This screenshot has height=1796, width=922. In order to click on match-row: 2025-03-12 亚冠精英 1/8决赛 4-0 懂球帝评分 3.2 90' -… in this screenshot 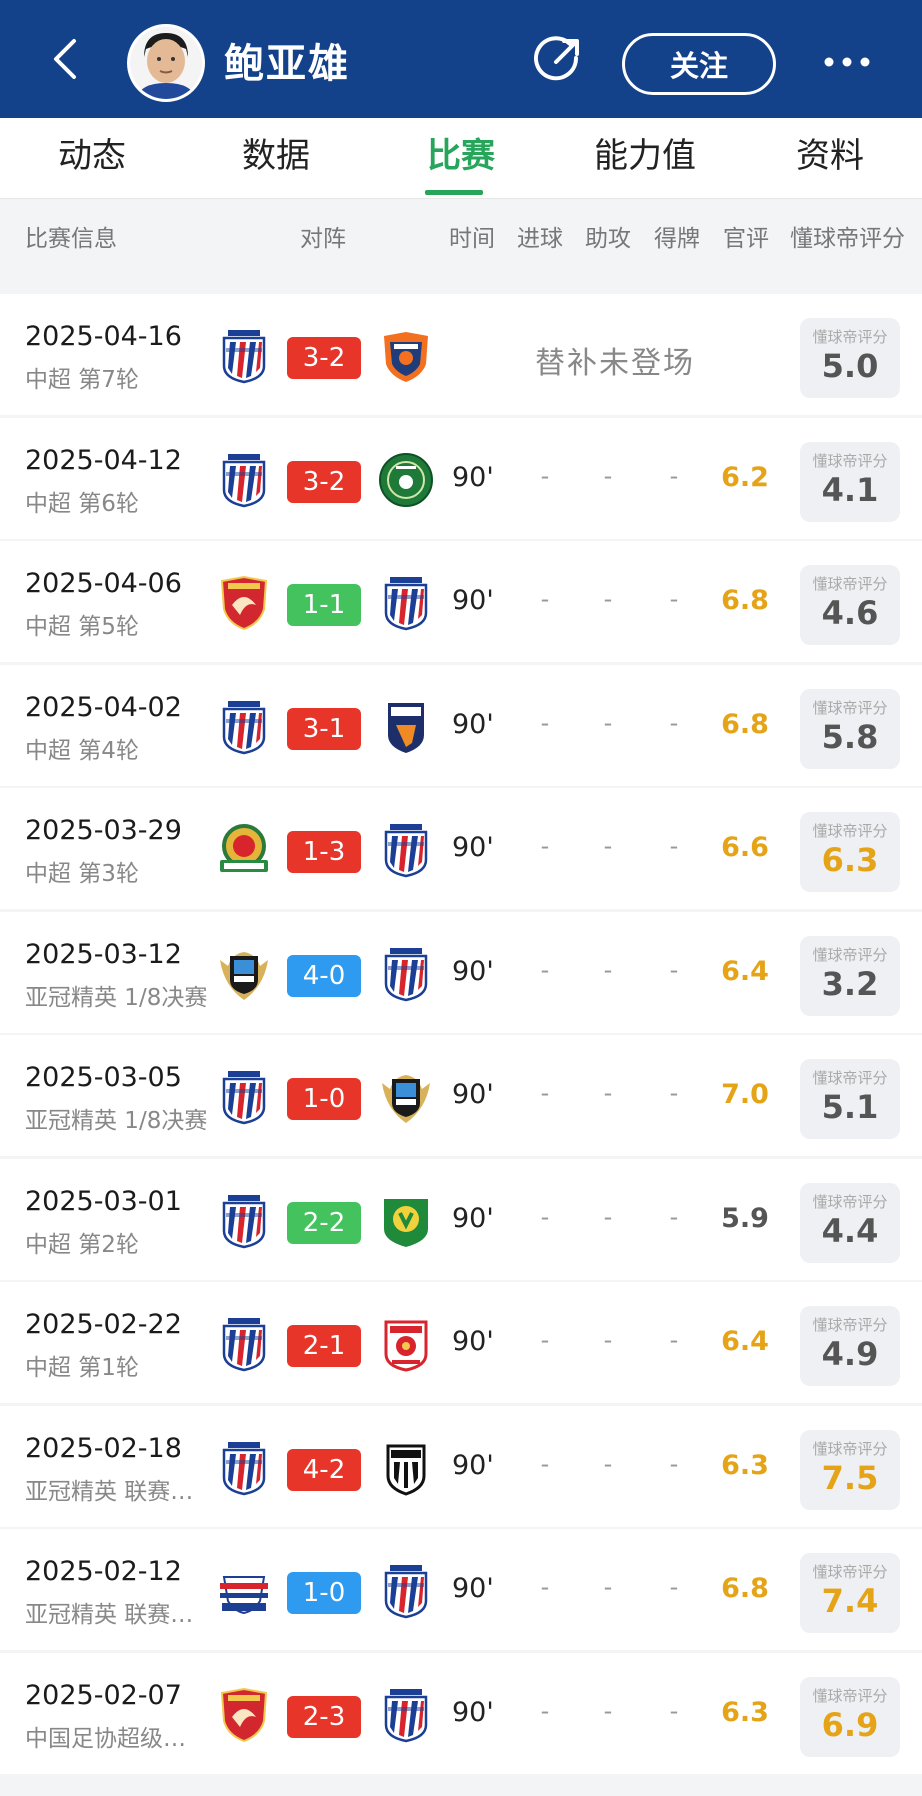, I will do `click(461, 972)`.